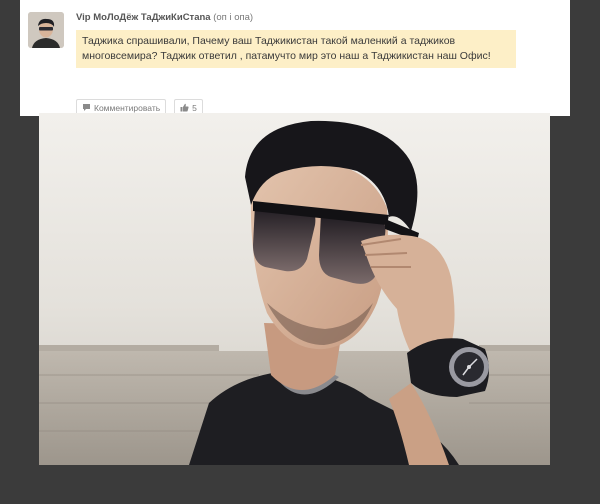 The width and height of the screenshot is (600, 504). I want to click on comment-button-label: Комментировать, so click(127, 107).